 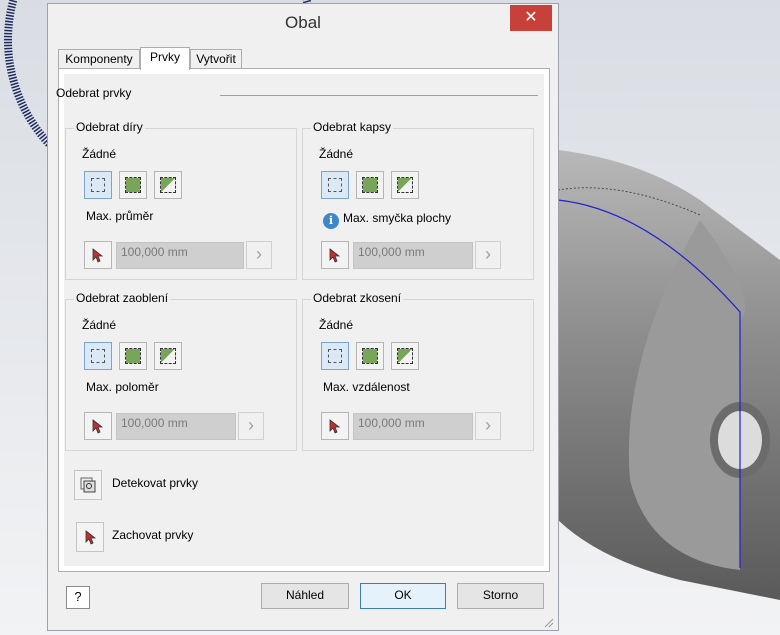 What do you see at coordinates (357, 298) in the screenshot?
I see `group-title: Odebrat zkosení` at bounding box center [357, 298].